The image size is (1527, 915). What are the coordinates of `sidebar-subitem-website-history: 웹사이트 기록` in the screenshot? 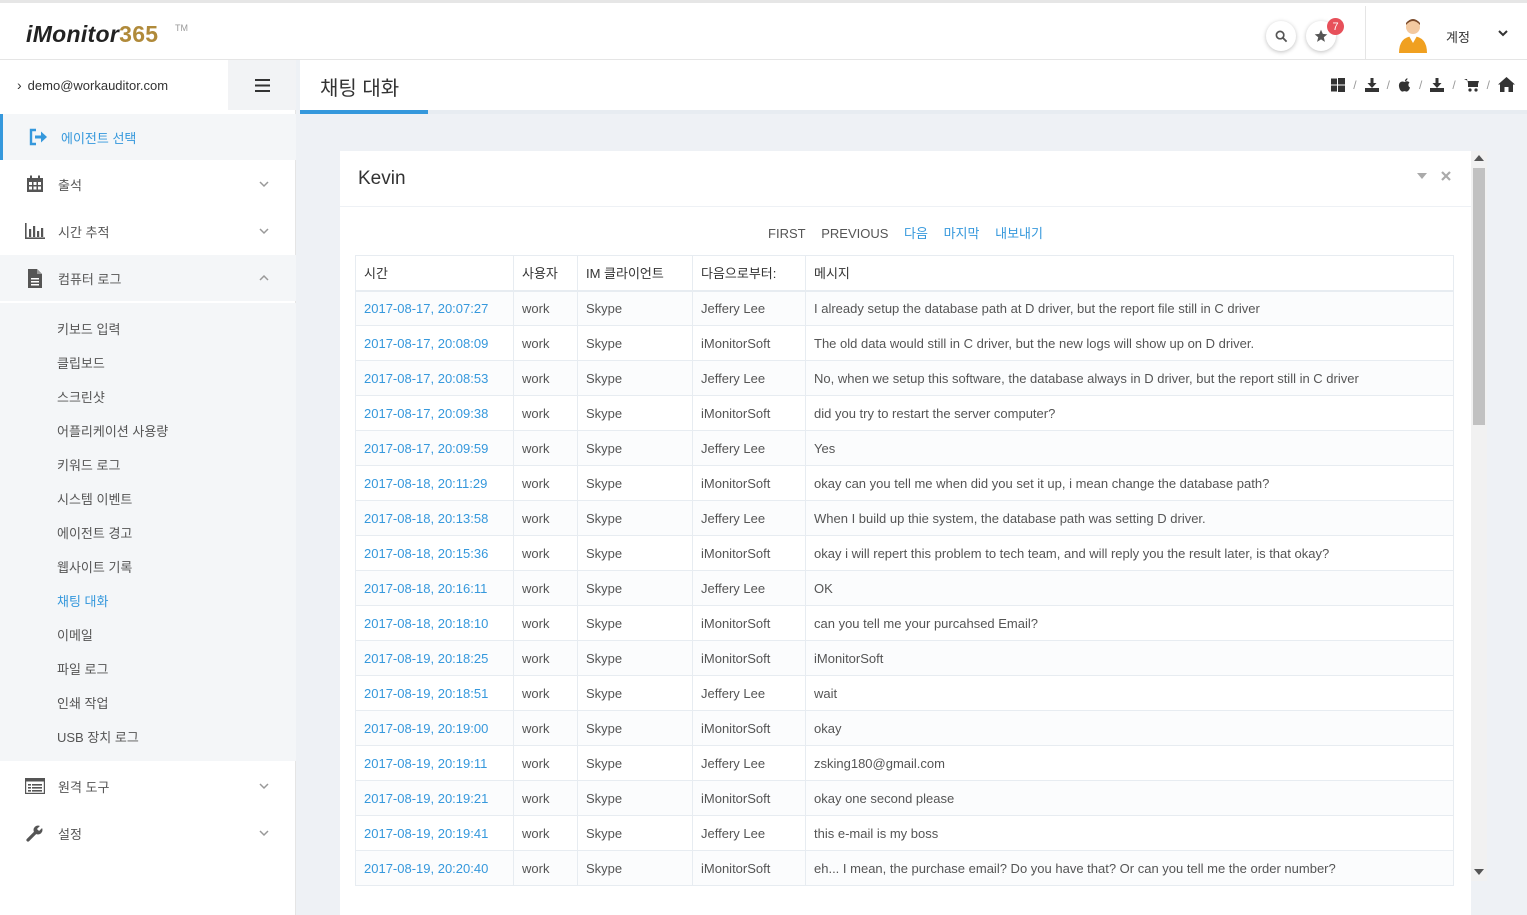 It's located at (94, 566).